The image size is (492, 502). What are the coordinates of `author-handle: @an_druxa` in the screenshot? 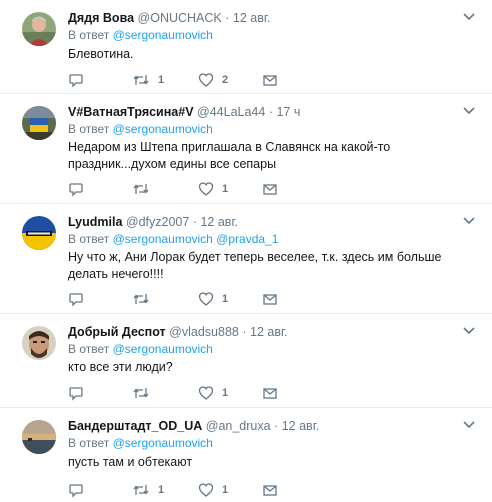 It's located at (238, 426).